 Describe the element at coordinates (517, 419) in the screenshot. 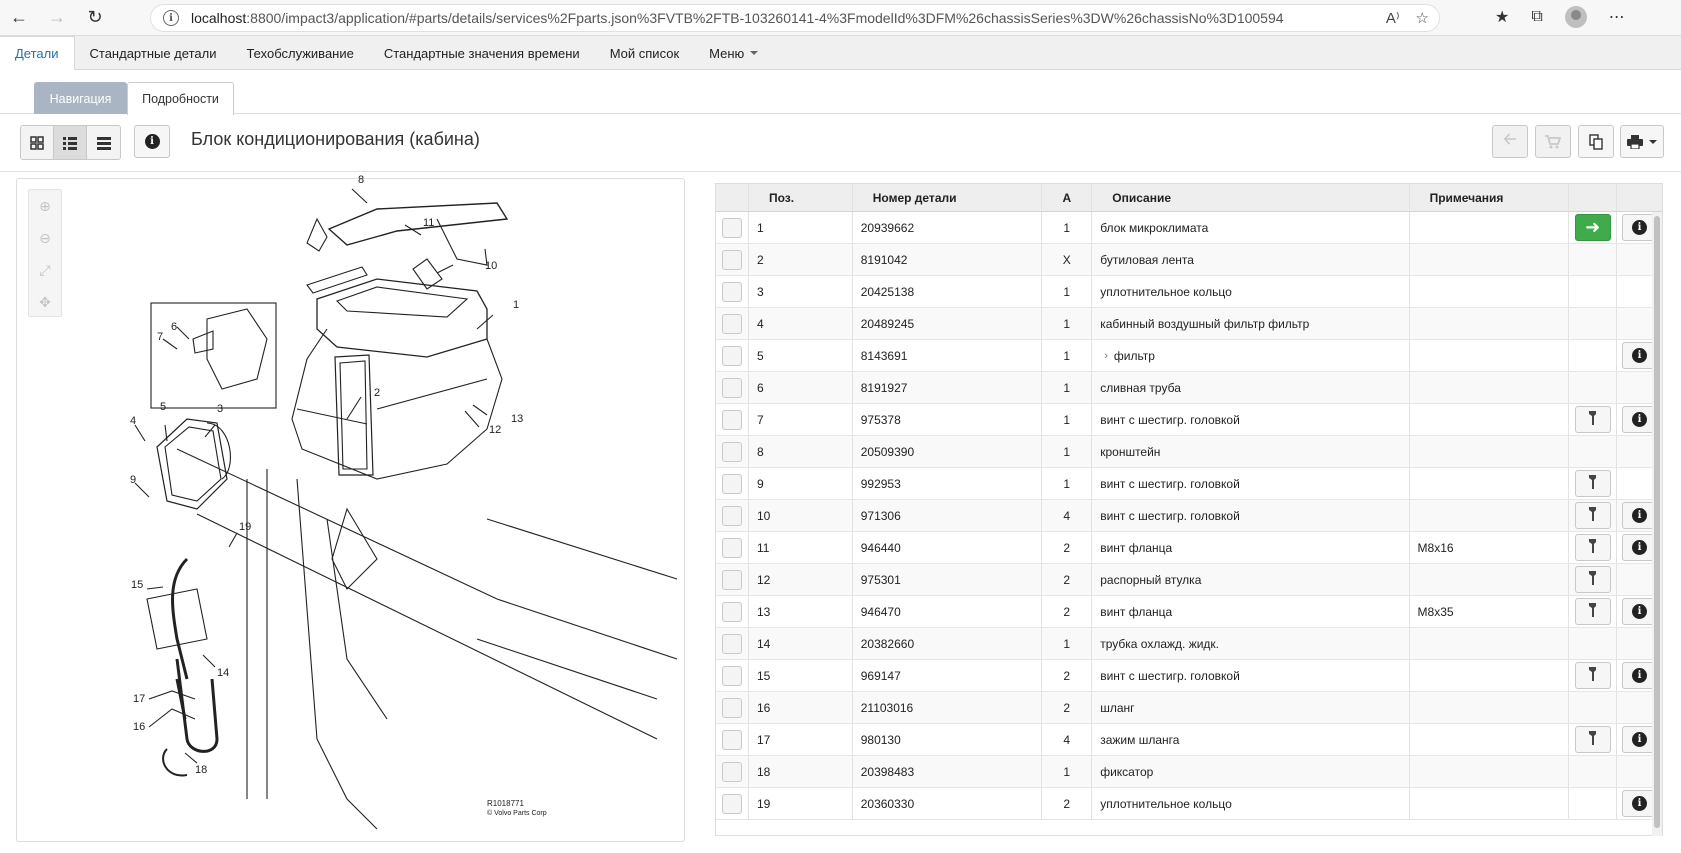

I see `callout-13: 13` at that location.